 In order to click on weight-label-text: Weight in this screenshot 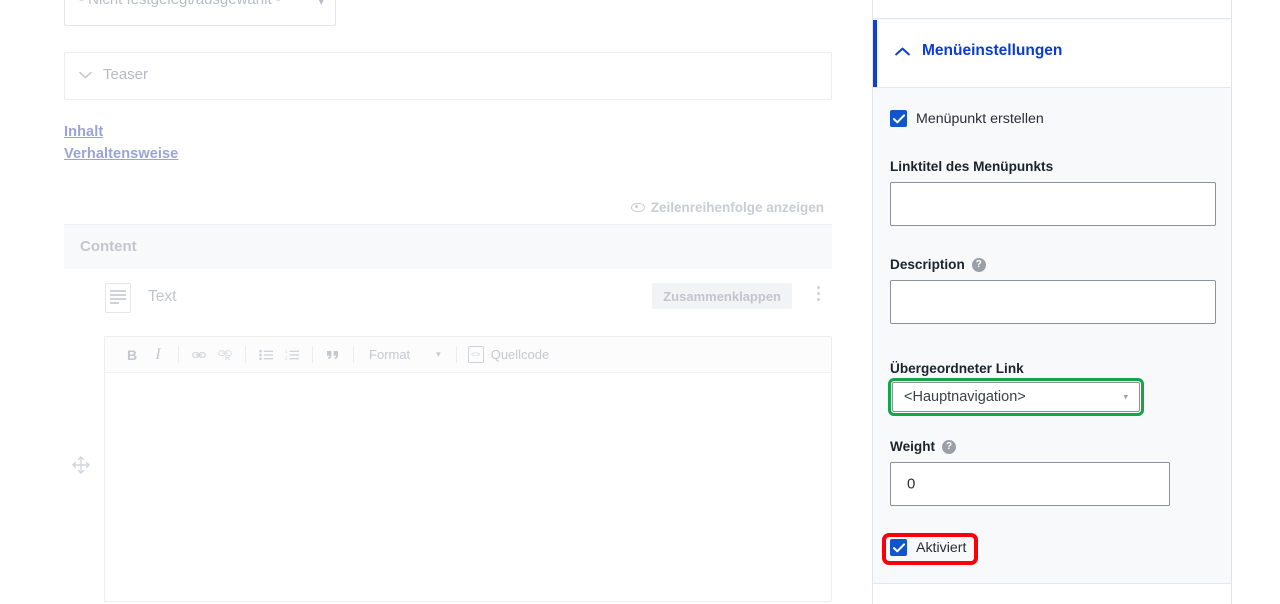, I will do `click(913, 446)`.